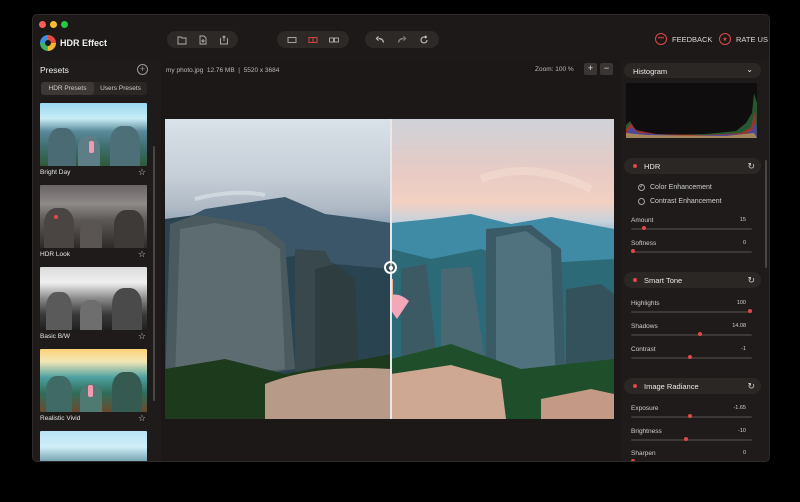 This screenshot has width=800, height=502. Describe the element at coordinates (692, 434) in the screenshot. I see `brightness-slider: Brightness -10` at that location.